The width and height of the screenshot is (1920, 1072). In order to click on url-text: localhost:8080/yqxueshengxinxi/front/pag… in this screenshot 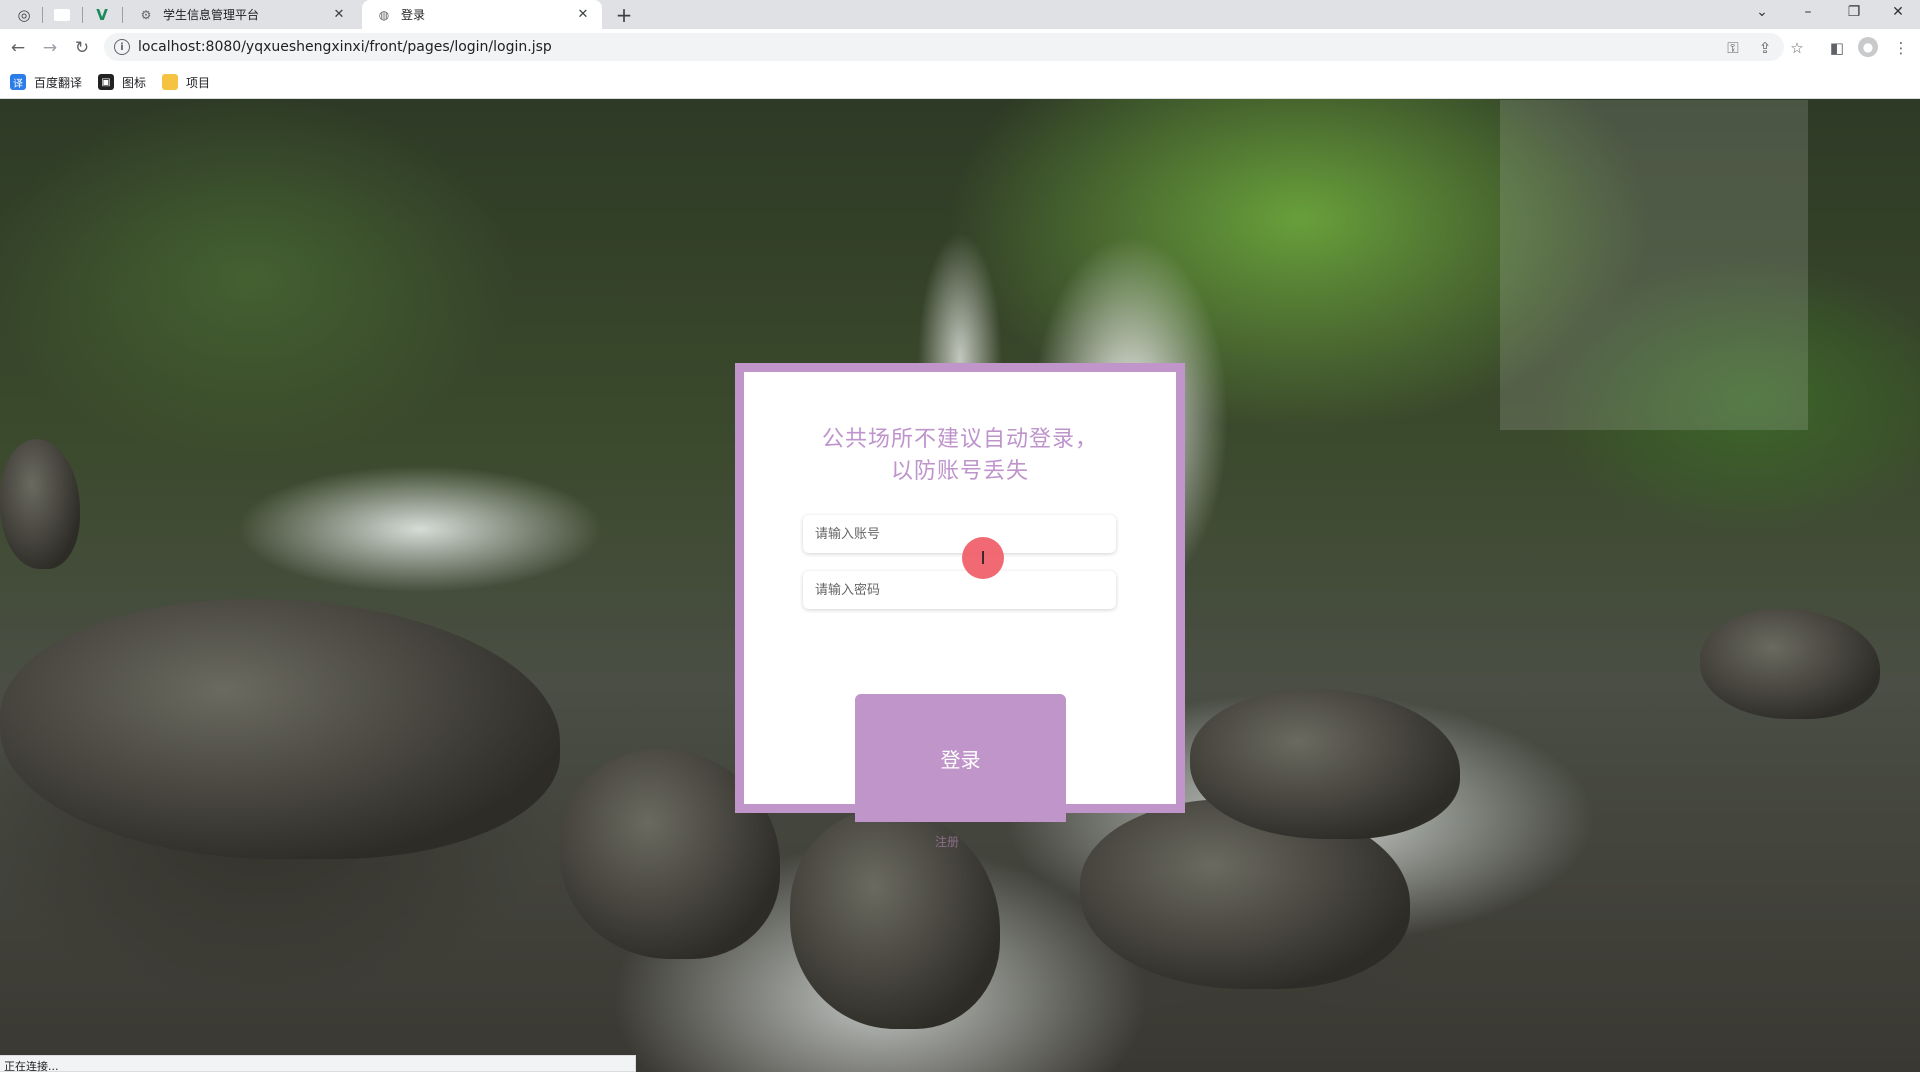, I will do `click(345, 47)`.